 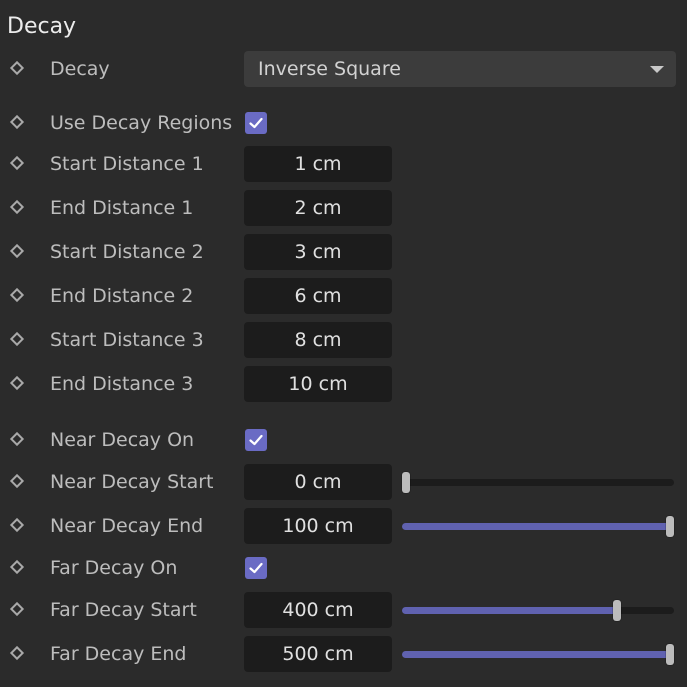 I want to click on near-decay-on-checkbox, so click(x=256, y=440).